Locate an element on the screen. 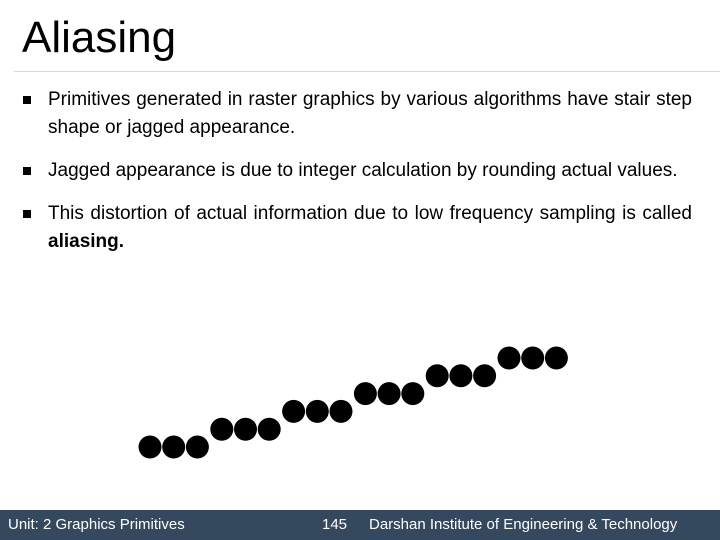 The width and height of the screenshot is (720, 540). aliasing-staircase-illustration is located at coordinates (353, 402).